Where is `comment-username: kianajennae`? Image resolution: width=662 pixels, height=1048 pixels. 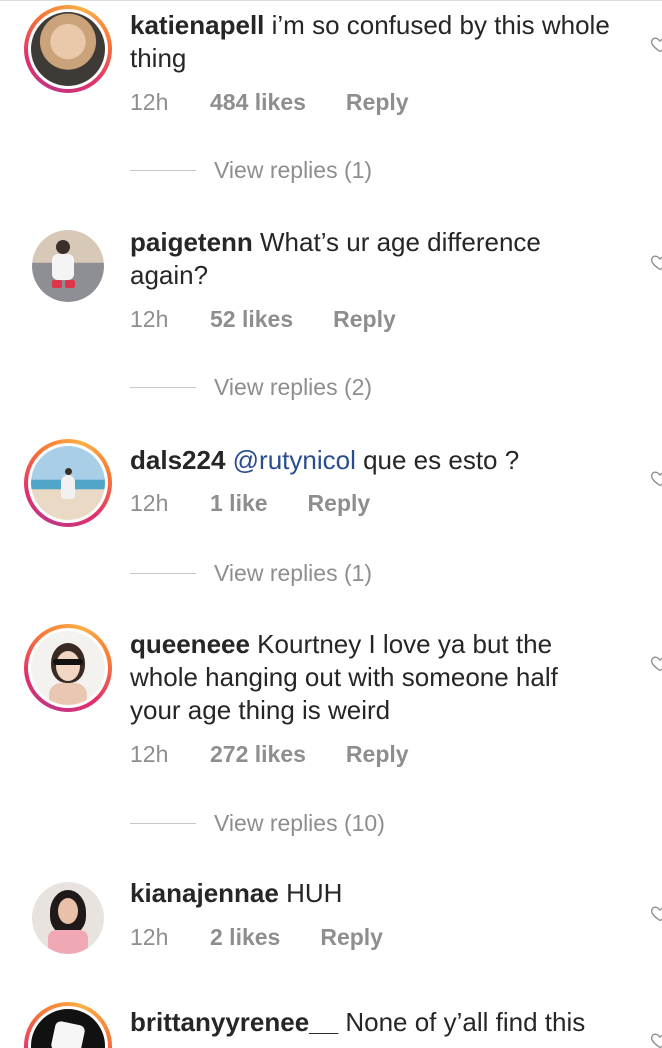
comment-username: kianajennae is located at coordinates (204, 893).